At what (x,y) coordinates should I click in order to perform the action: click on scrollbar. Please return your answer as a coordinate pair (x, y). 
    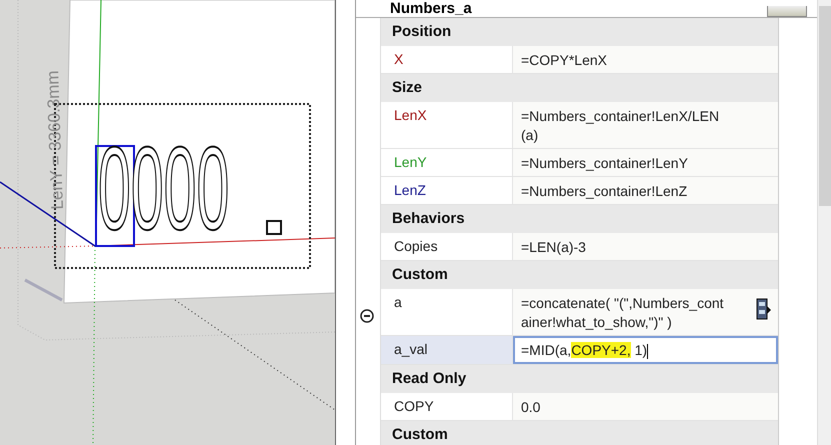
    Looking at the image, I should click on (824, 222).